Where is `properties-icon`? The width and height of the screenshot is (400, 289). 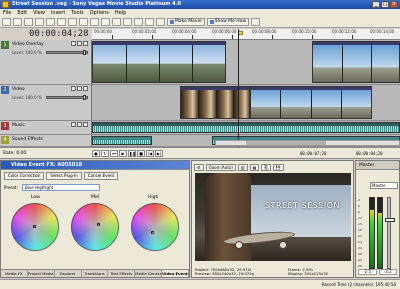 properties-icon is located at coordinates (39, 22).